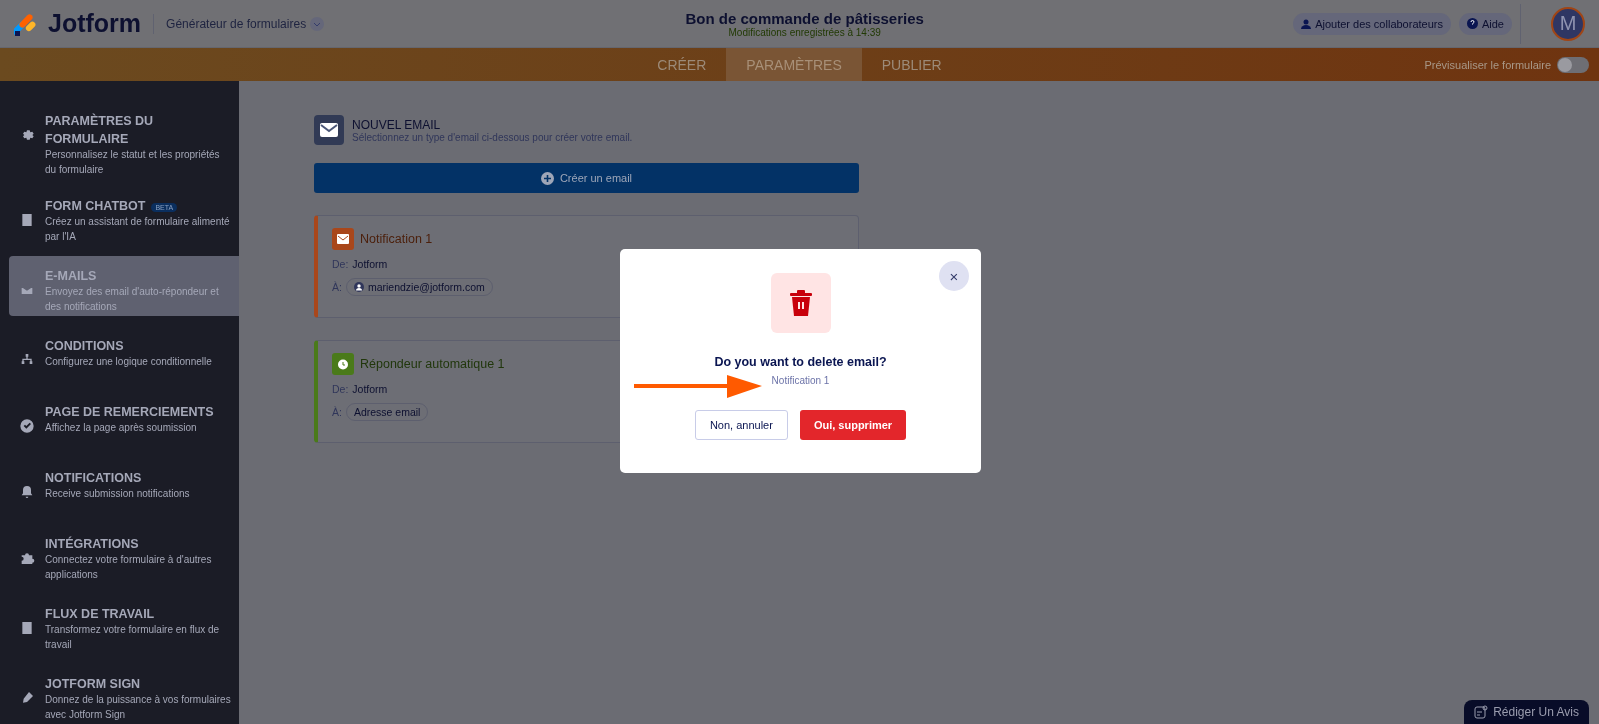 The width and height of the screenshot is (1599, 724). What do you see at coordinates (236, 23) in the screenshot?
I see `builder-menu: Générateur de formulaires` at bounding box center [236, 23].